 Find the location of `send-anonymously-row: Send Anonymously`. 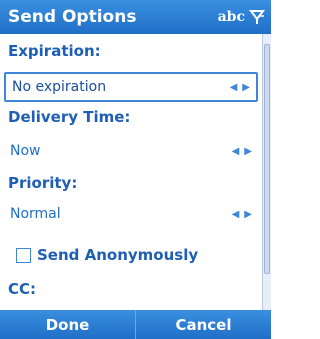

send-anonymously-row: Send Anonymously is located at coordinates (107, 255).